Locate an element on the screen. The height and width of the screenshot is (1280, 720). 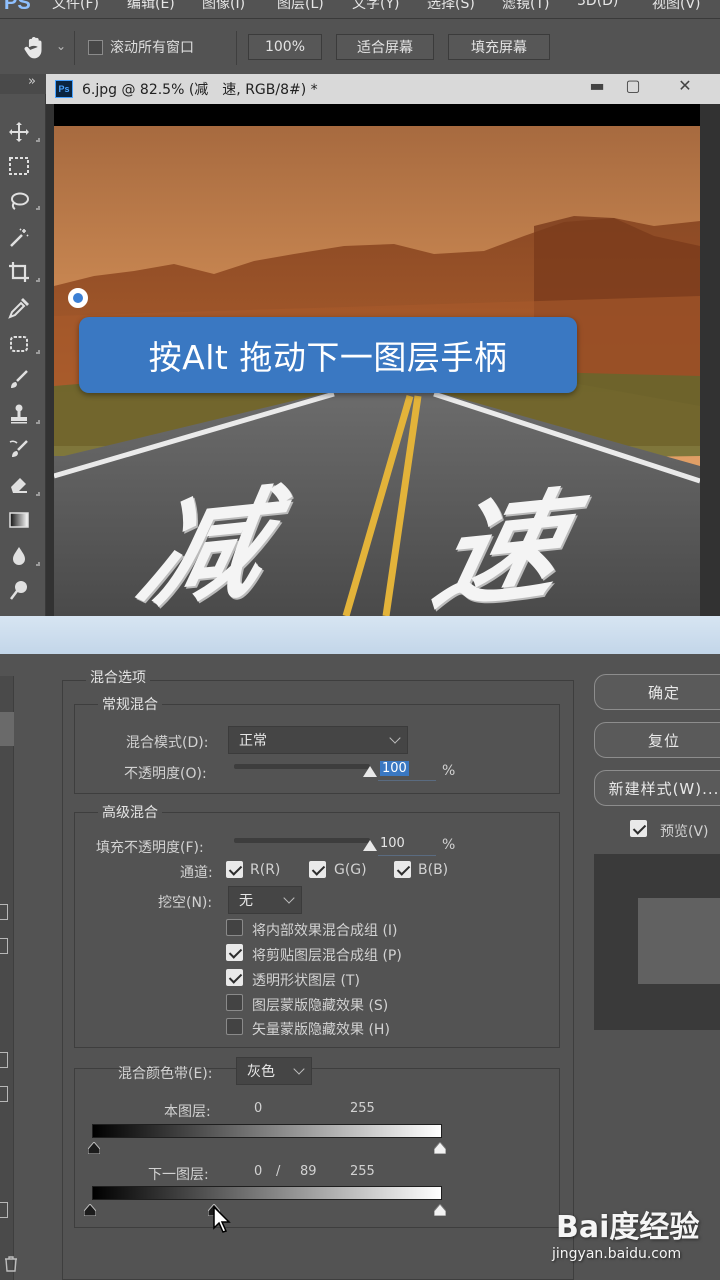
lasso-tool-icon is located at coordinates (19, 202).